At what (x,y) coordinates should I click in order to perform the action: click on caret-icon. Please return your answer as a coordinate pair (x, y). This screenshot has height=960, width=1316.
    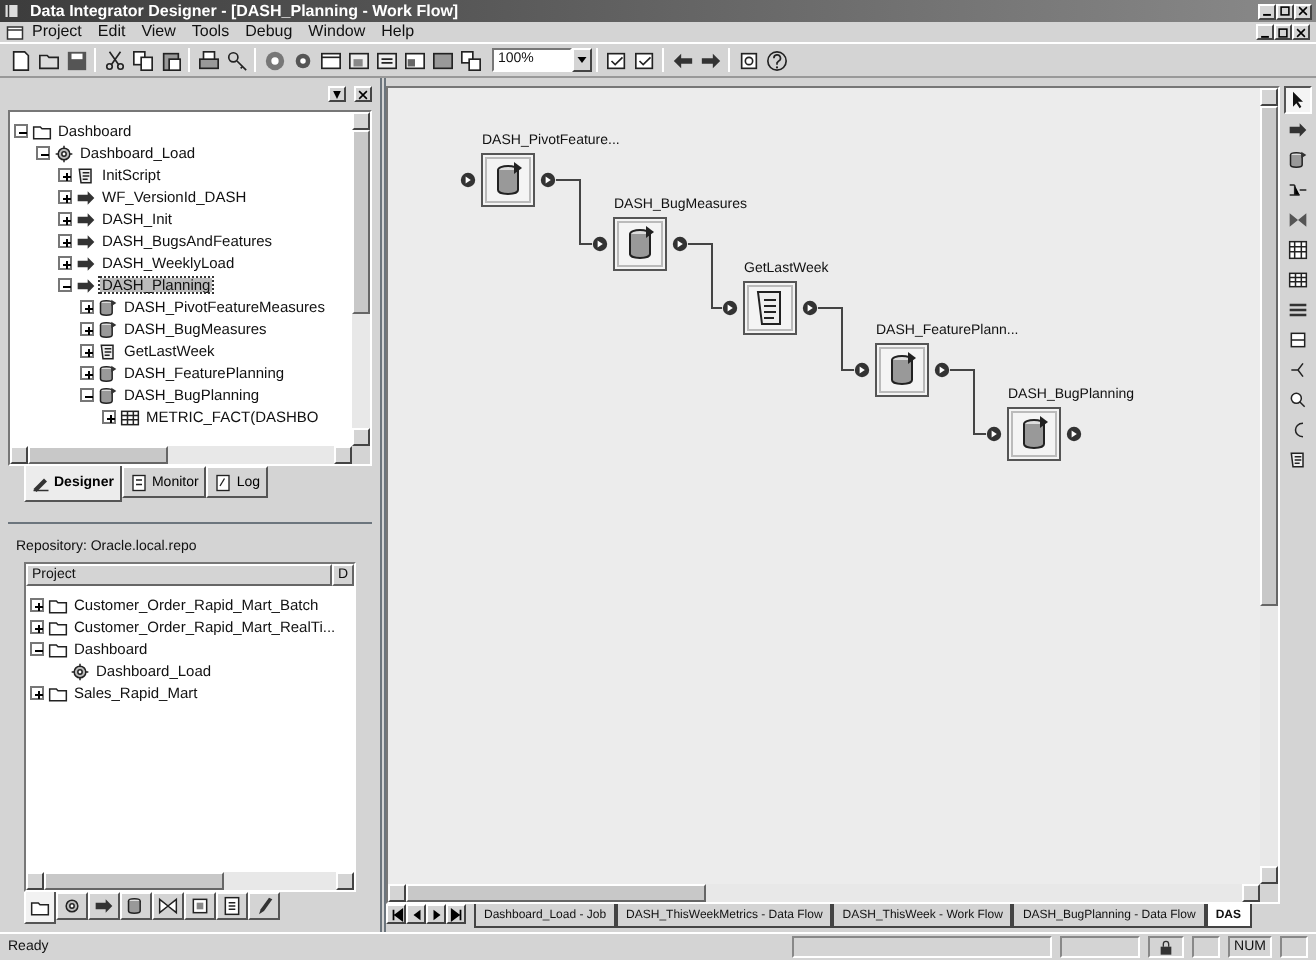
    Looking at the image, I should click on (582, 60).